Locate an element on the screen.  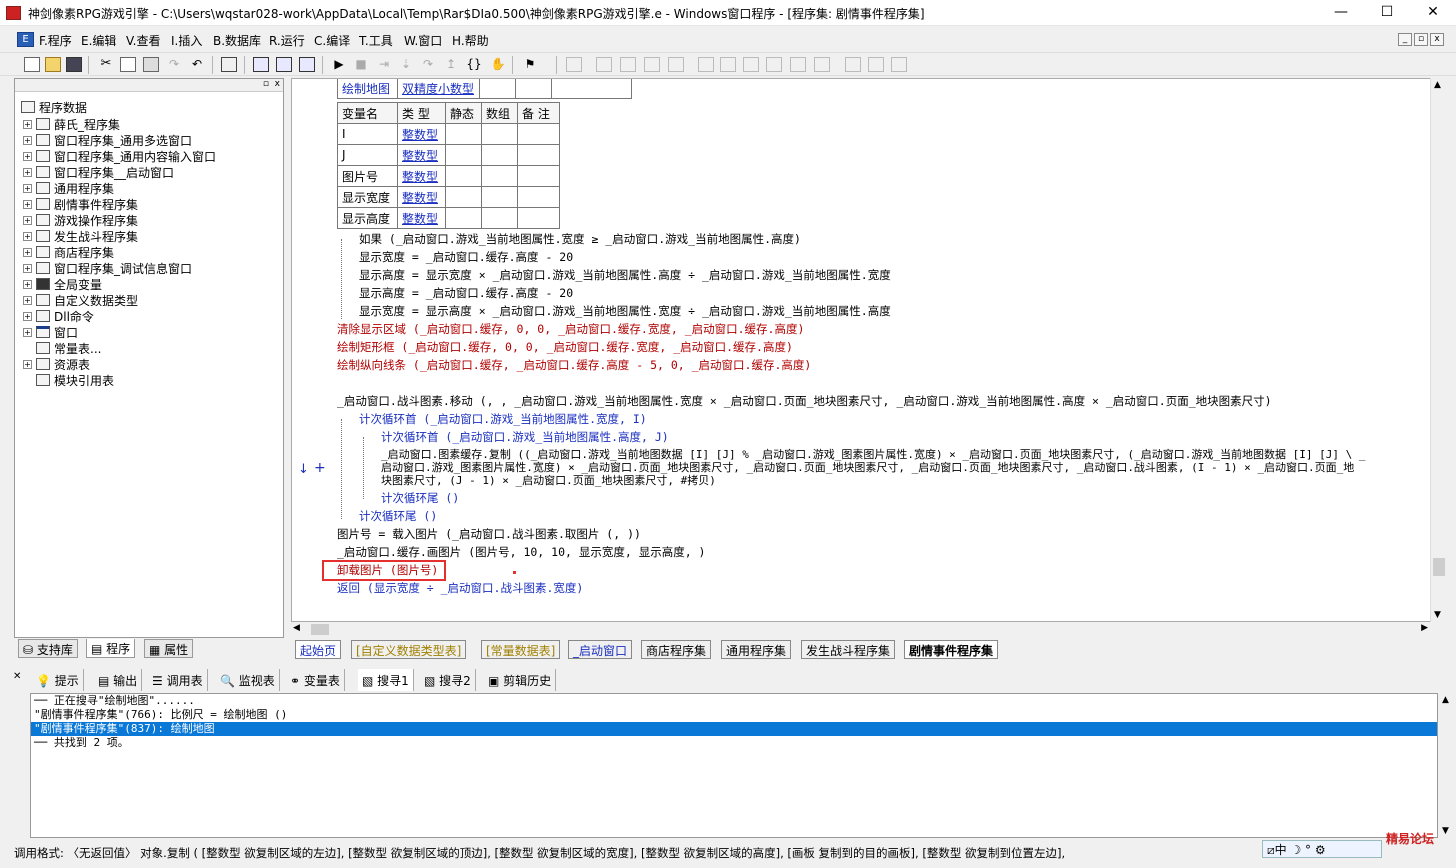
minimize-button: — is located at coordinates (1341, 13).